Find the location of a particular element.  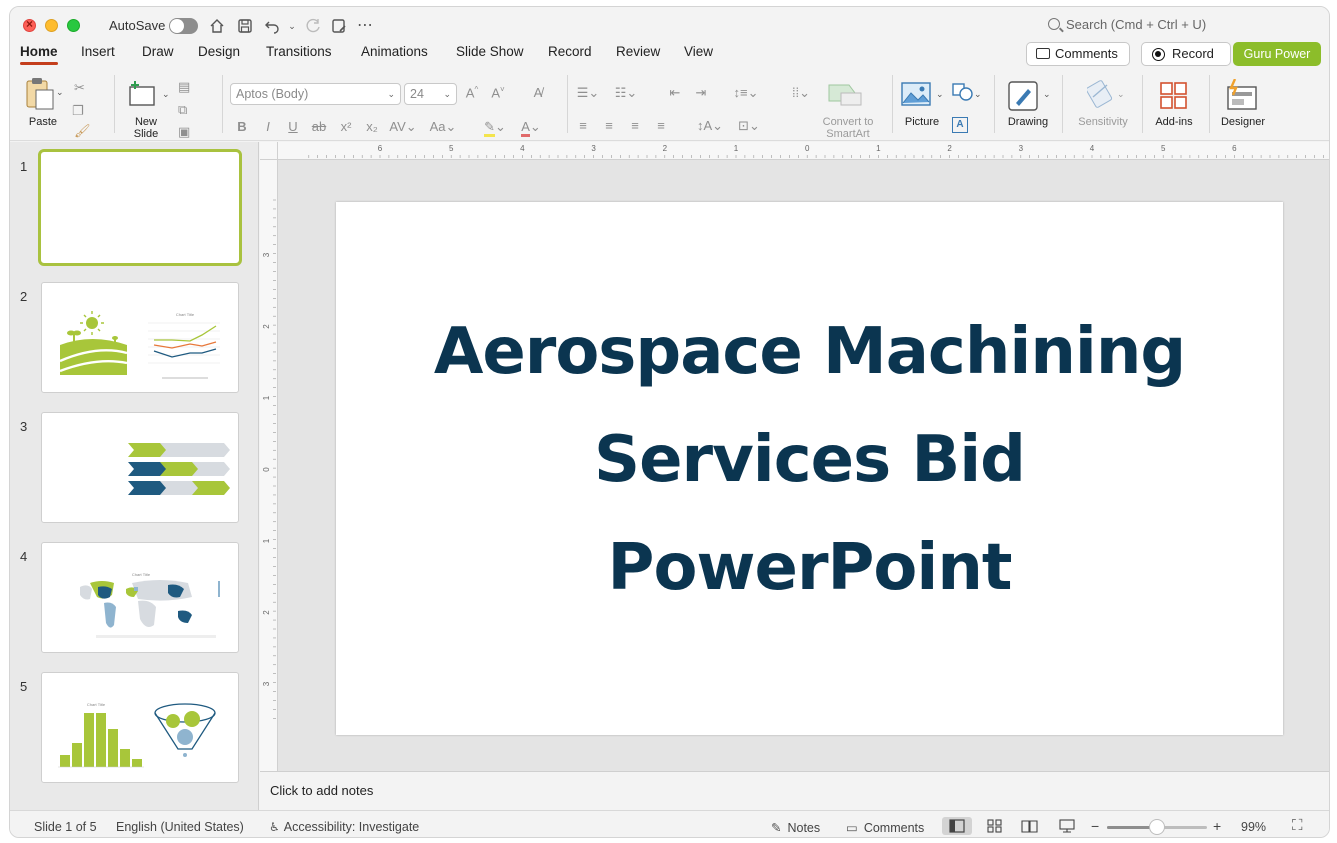

search-box: Search (Cmd + Ctrl + U) is located at coordinates (1127, 24).